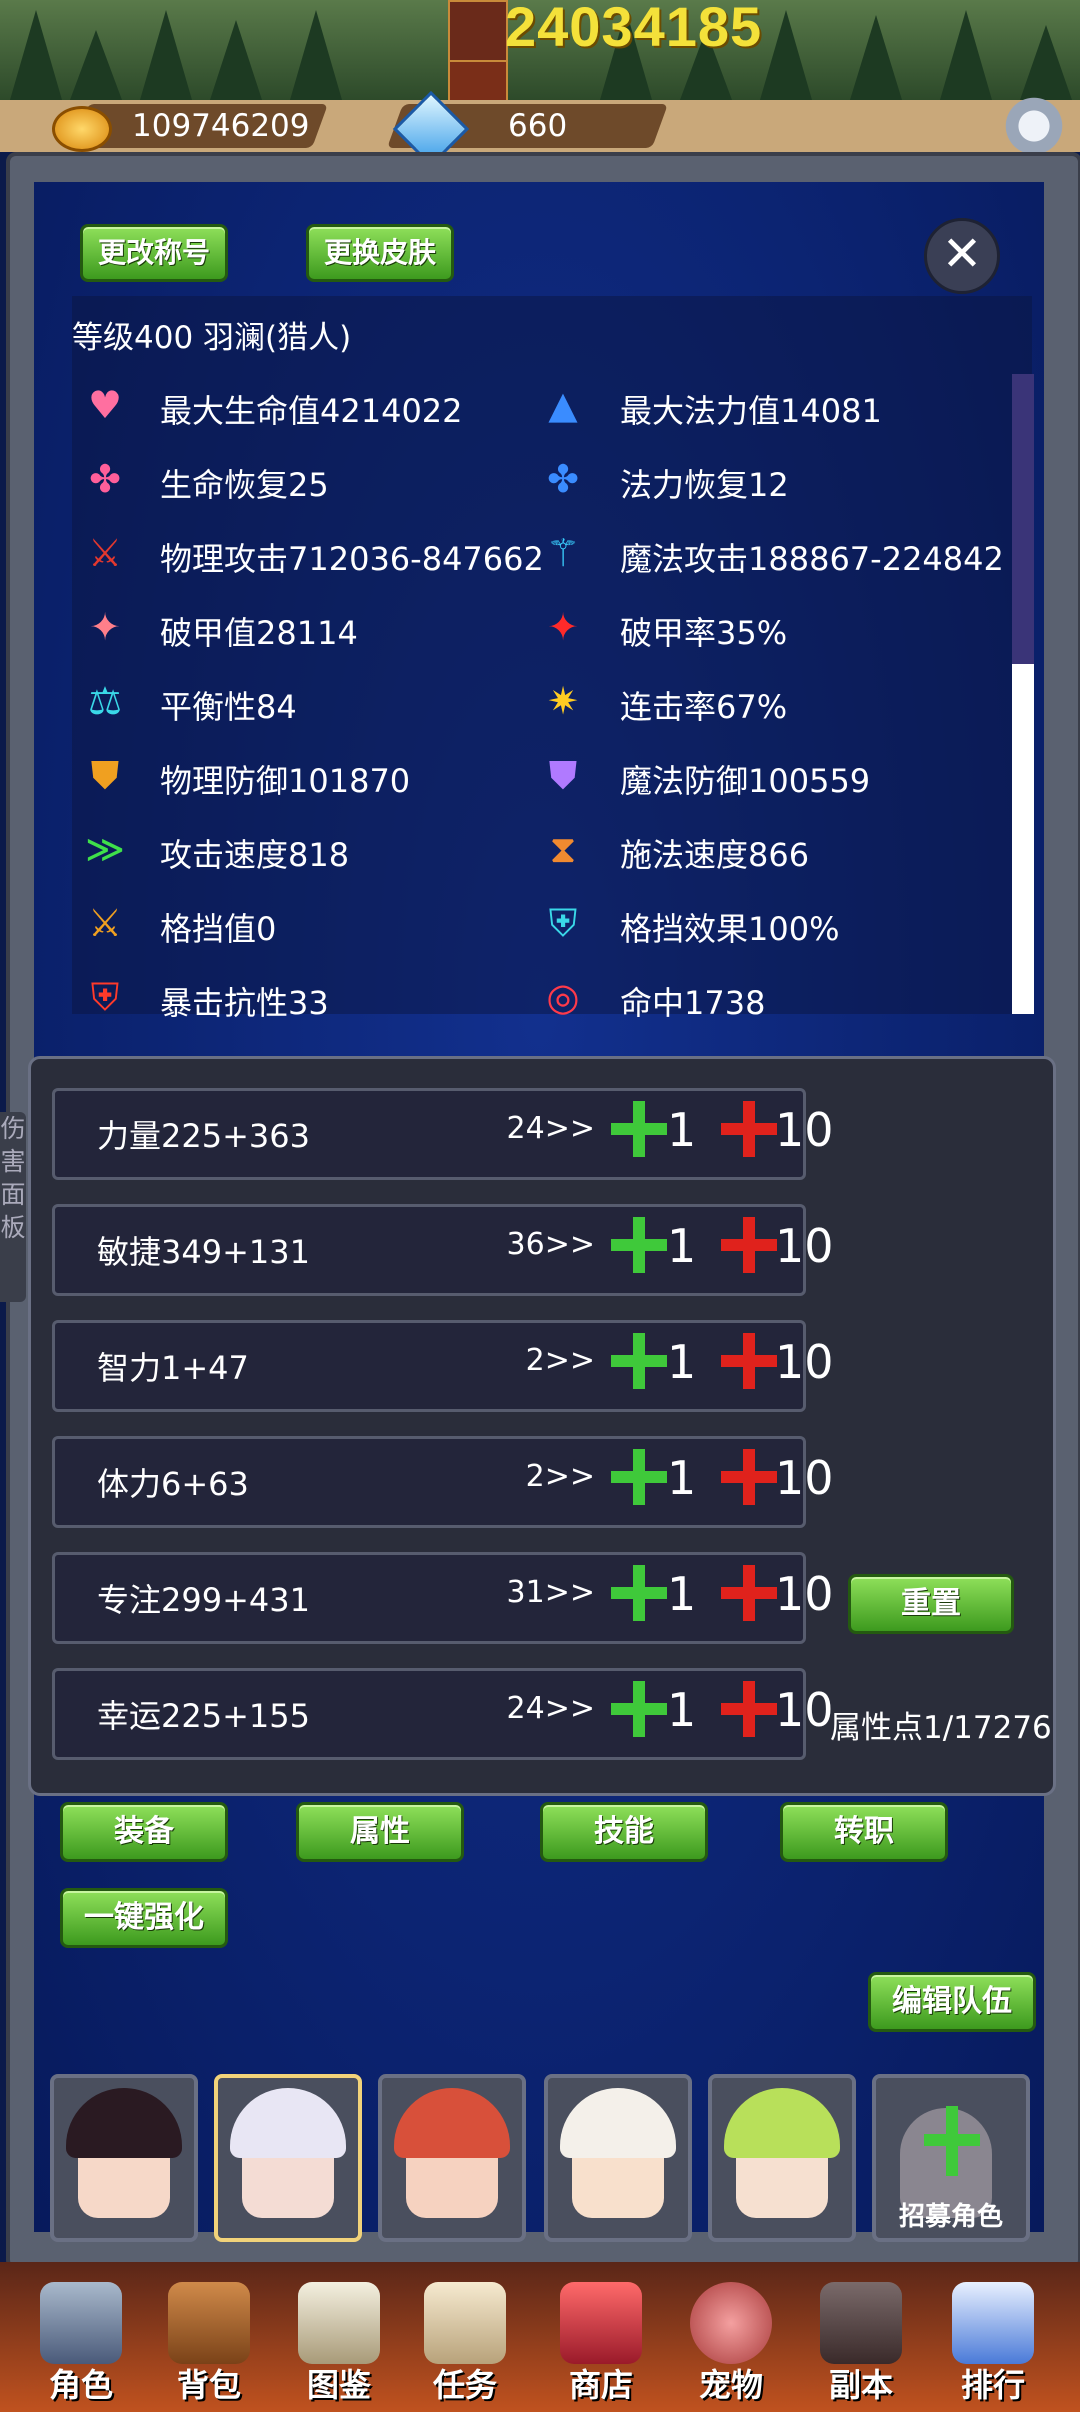  Describe the element at coordinates (13, 1178) in the screenshot. I see `damage-panel-label: 伤害面板` at that location.